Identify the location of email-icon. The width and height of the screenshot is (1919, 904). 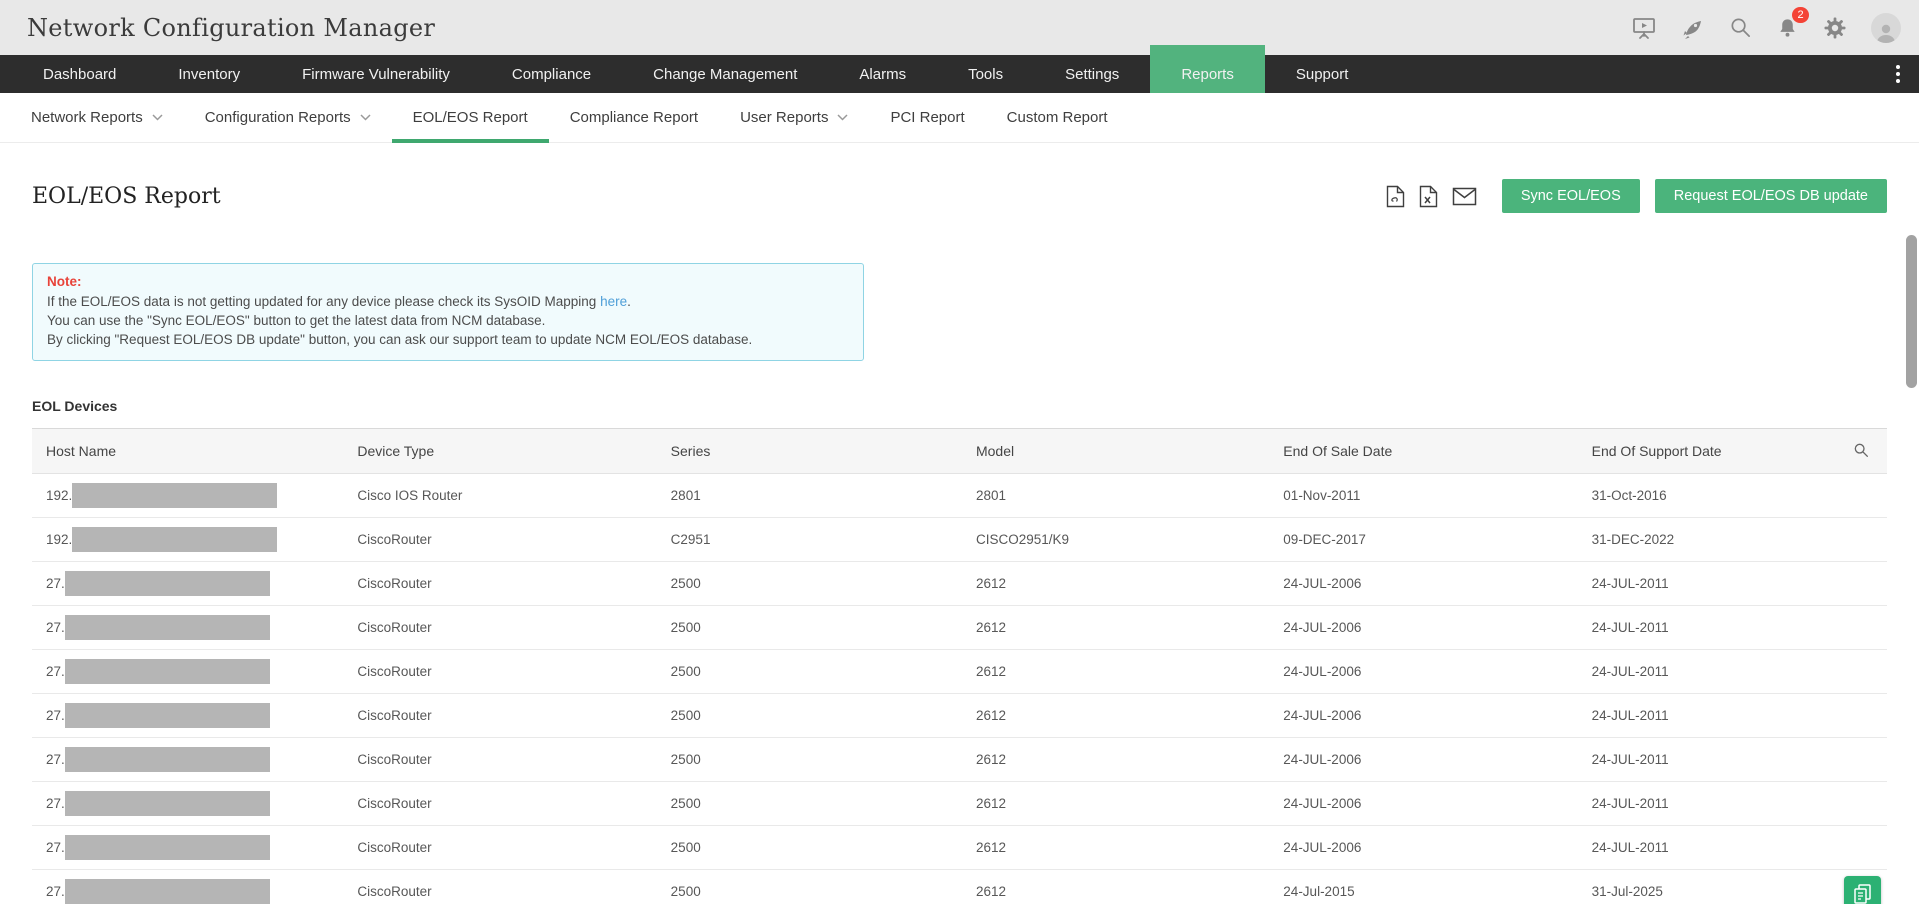
(1464, 196).